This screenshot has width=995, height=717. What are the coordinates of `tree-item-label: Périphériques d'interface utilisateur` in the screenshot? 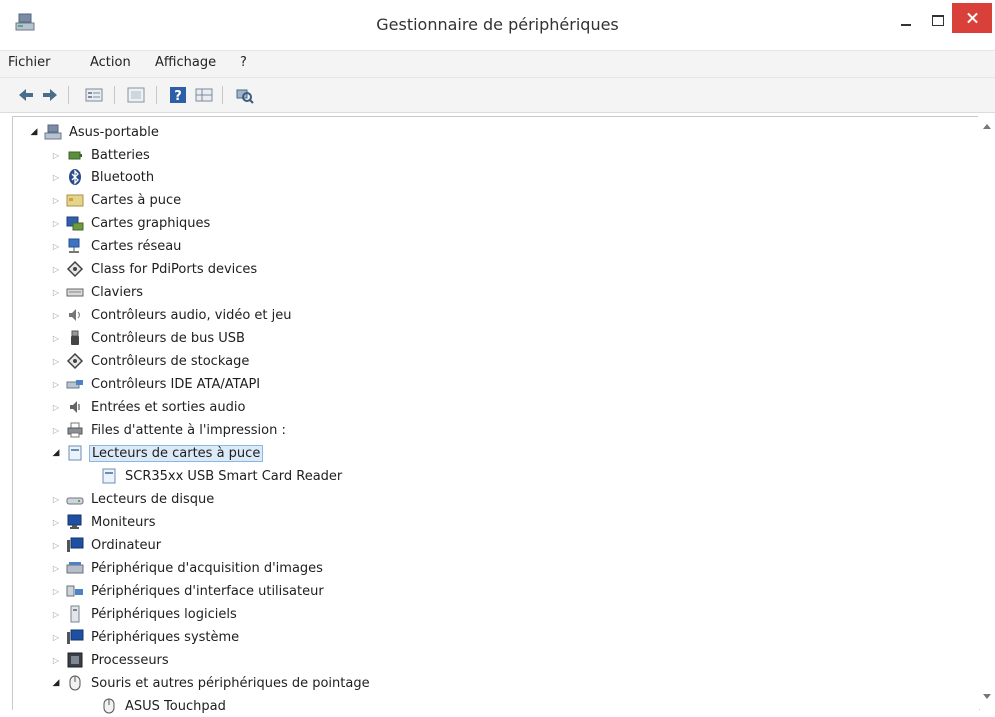 It's located at (207, 591).